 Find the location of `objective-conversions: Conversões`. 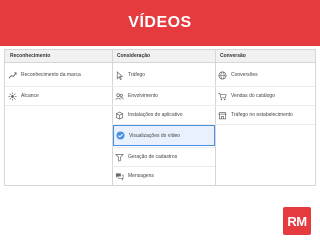

objective-conversions: Conversões is located at coordinates (266, 75).